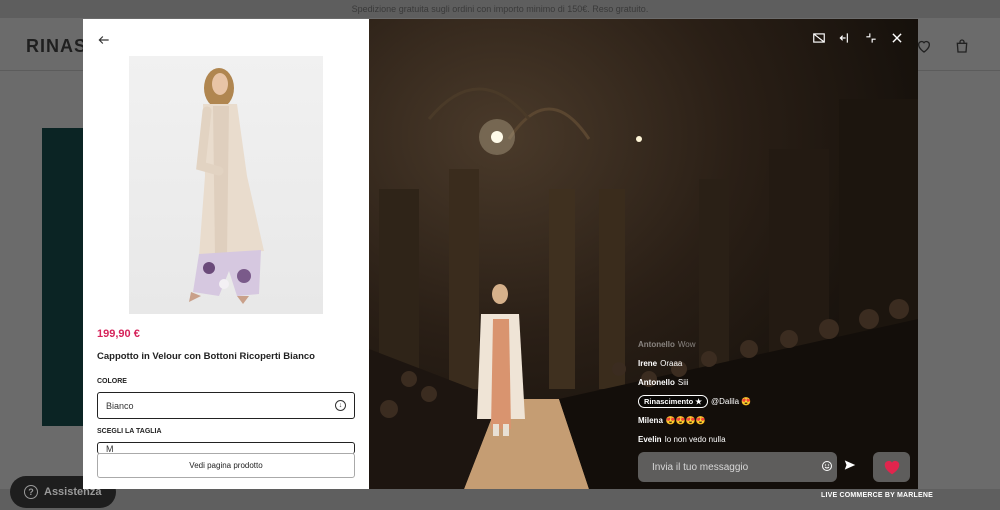 Image resolution: width=1000 pixels, height=510 pixels. I want to click on minimize-icon, so click(871, 38).